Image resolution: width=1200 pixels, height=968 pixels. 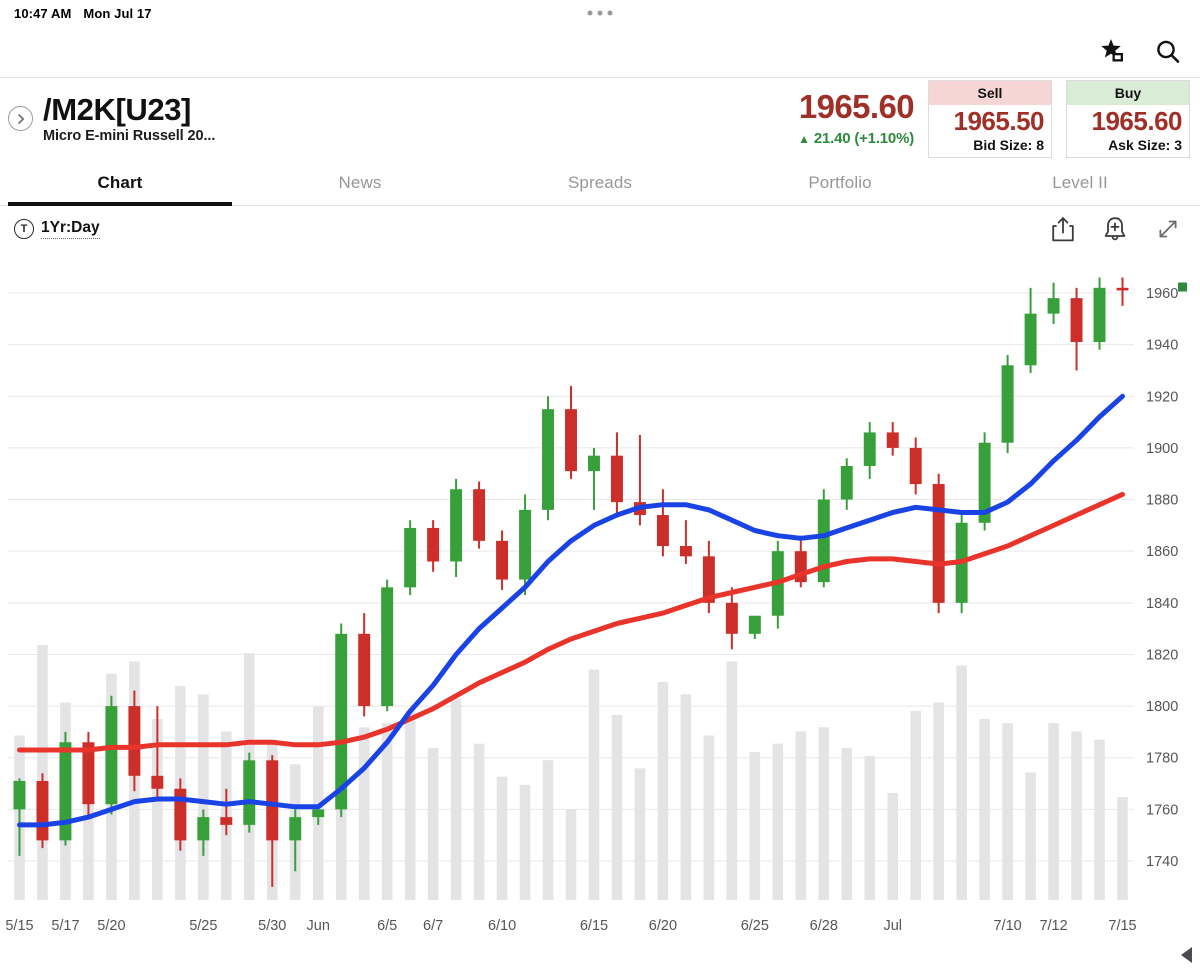 I want to click on search-icon, so click(x=1168, y=52).